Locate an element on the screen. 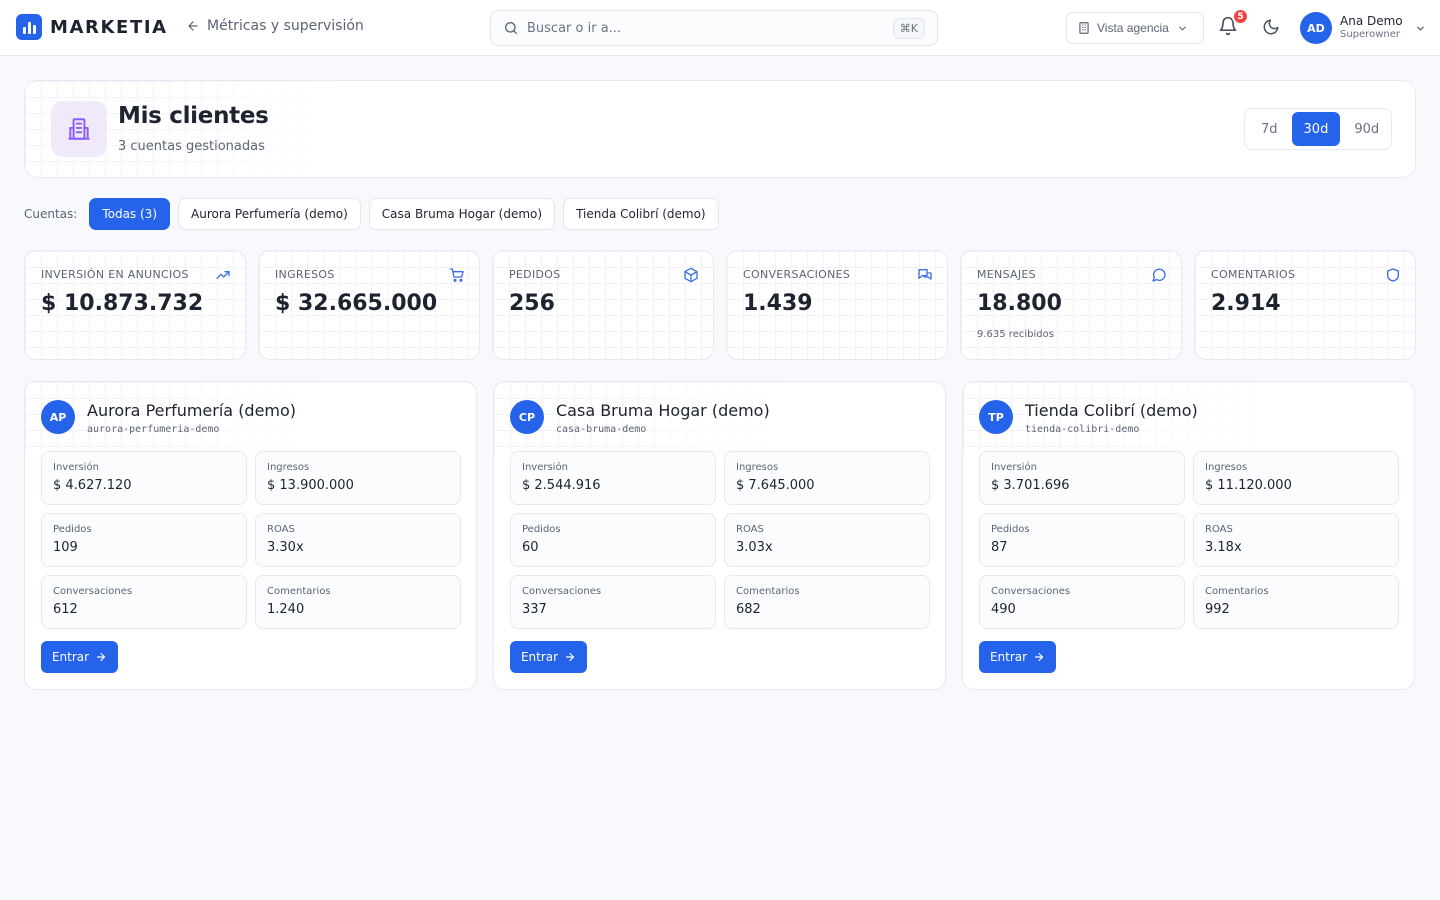 The height and width of the screenshot is (900, 1440). theme-toggle-button is located at coordinates (1271, 29).